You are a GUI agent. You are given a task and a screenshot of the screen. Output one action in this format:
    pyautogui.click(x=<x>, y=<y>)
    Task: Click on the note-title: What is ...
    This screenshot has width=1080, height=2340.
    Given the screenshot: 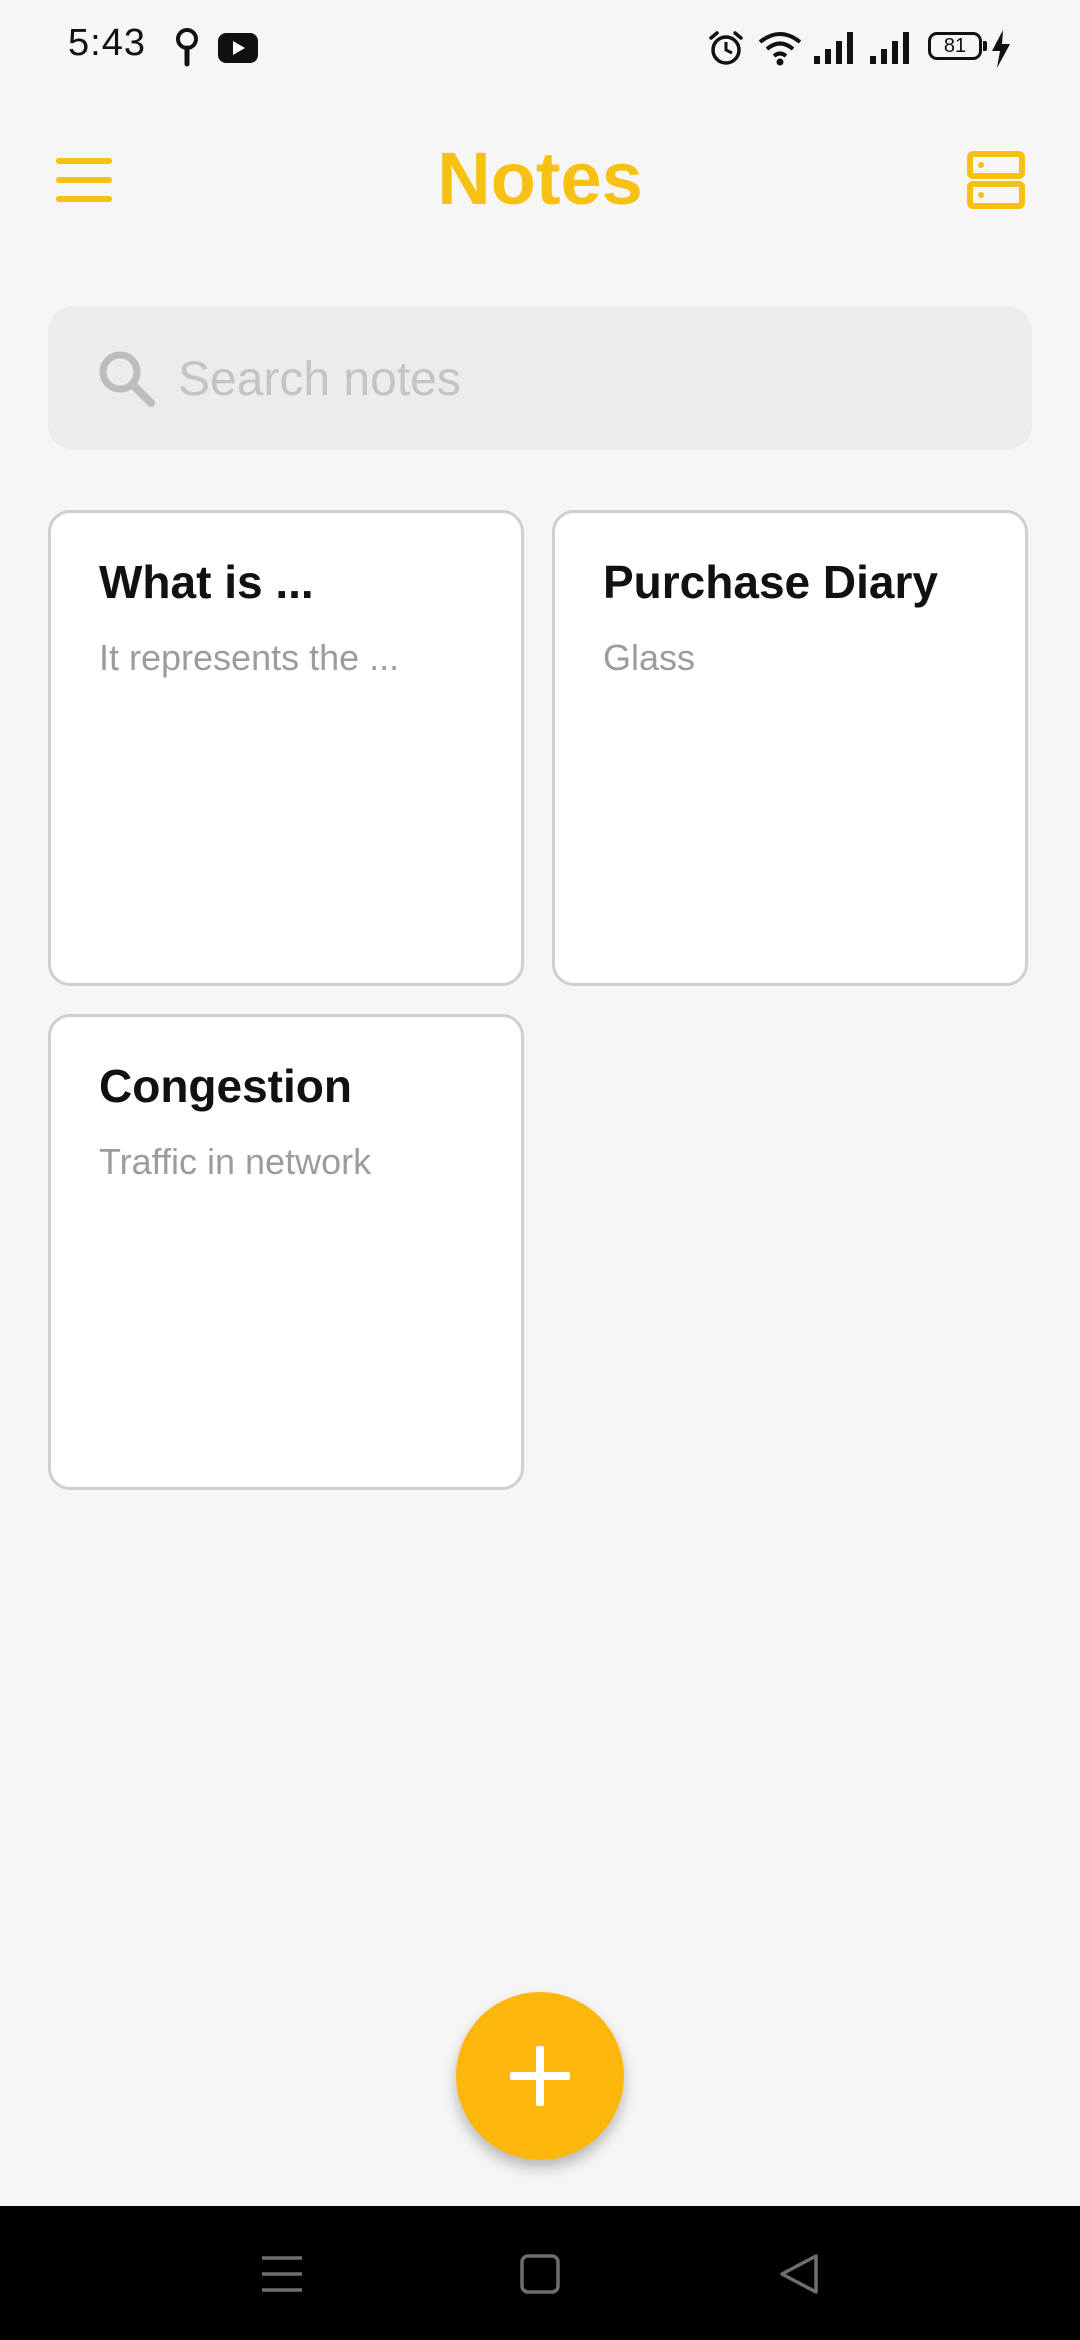 What is the action you would take?
    pyautogui.click(x=206, y=582)
    